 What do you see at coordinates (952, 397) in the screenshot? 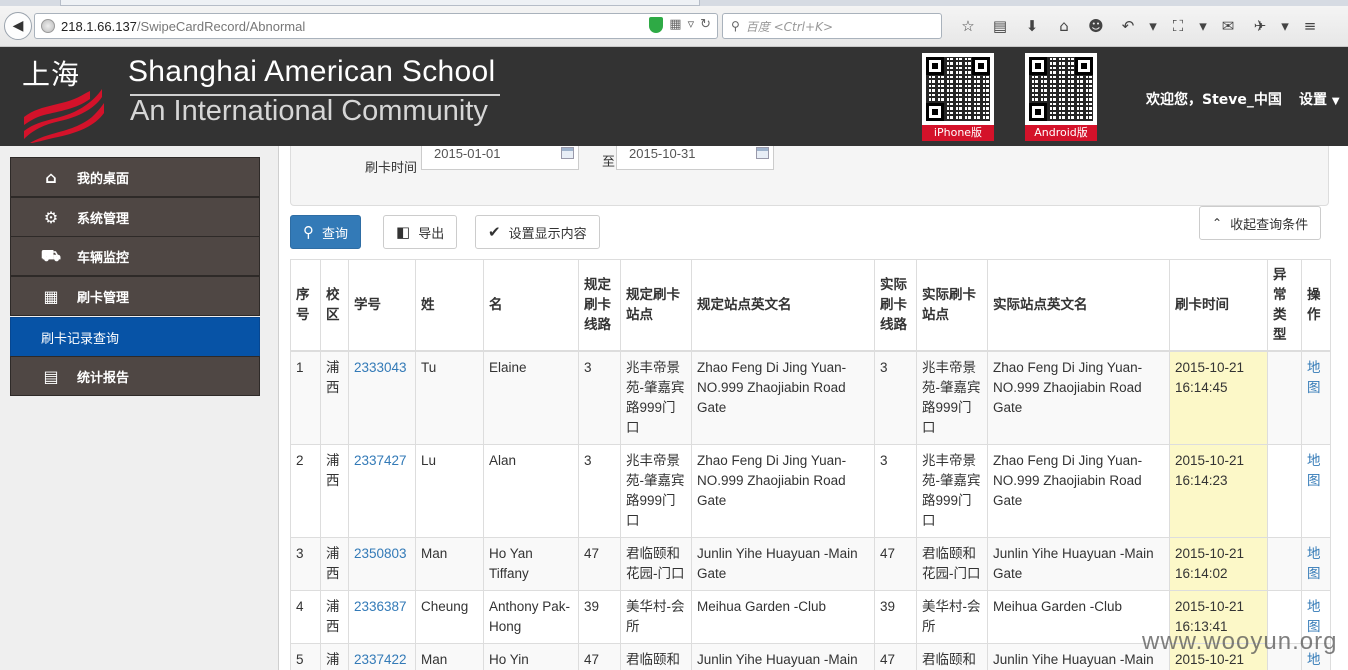
I see `cell-actual-station: 兆丰帝景苑-肇嘉宾路999门口` at bounding box center [952, 397].